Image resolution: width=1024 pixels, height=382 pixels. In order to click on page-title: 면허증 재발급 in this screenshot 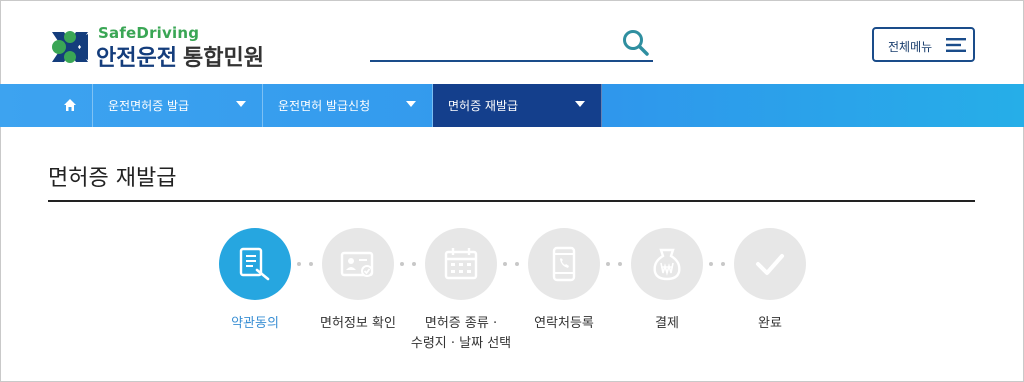, I will do `click(112, 178)`.